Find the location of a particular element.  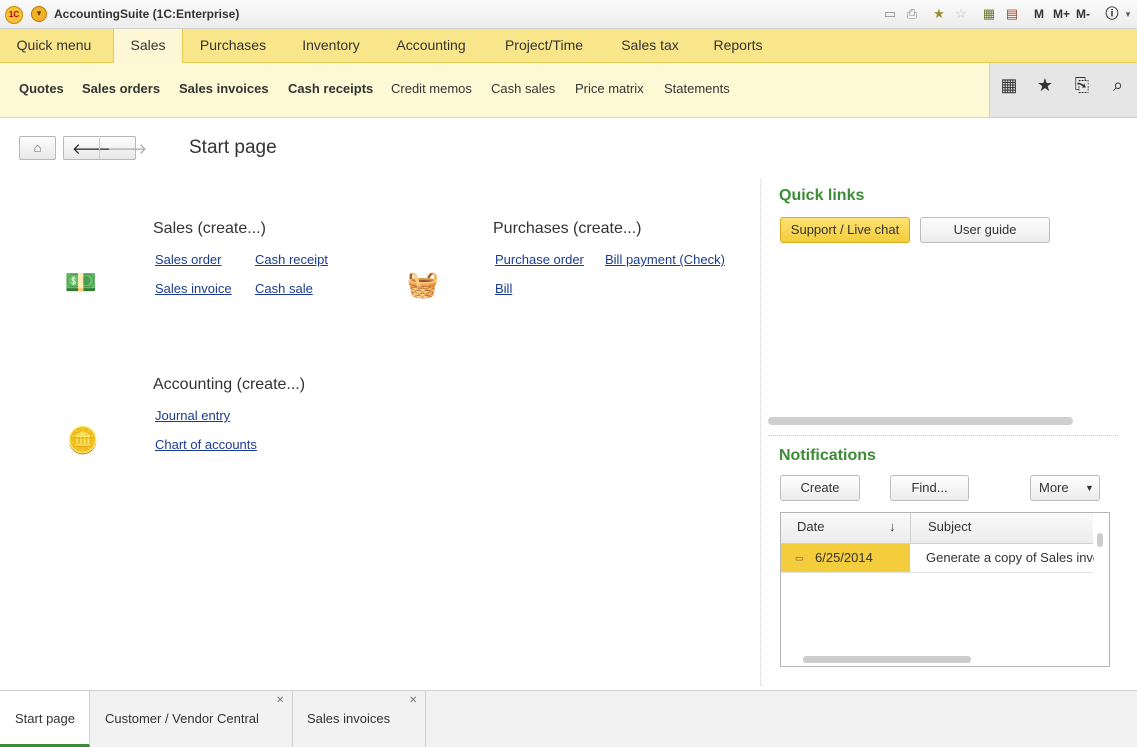

section-tab-sales: Sales is located at coordinates (148, 46).